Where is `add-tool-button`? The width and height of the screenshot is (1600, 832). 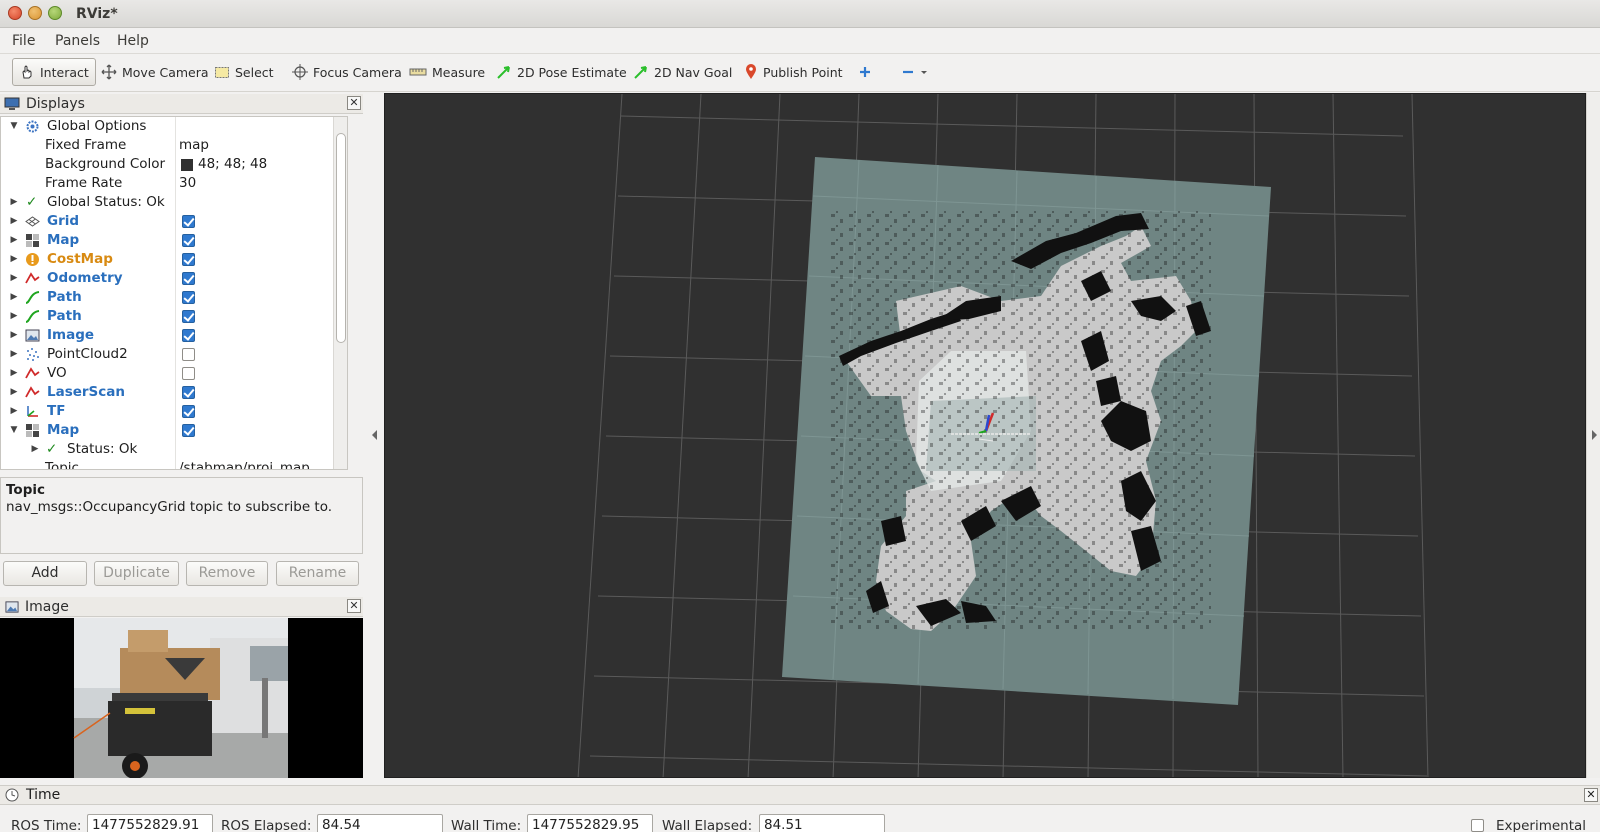
add-tool-button is located at coordinates (865, 72).